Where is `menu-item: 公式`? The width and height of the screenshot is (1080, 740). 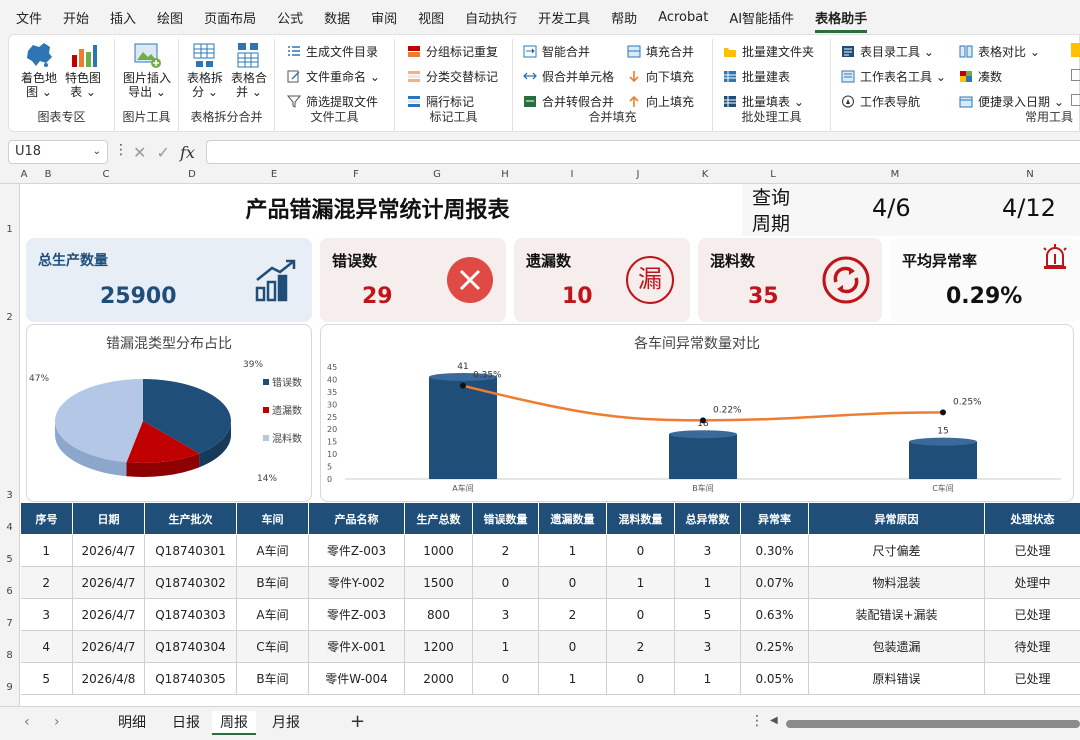
menu-item: 公式 is located at coordinates (290, 17).